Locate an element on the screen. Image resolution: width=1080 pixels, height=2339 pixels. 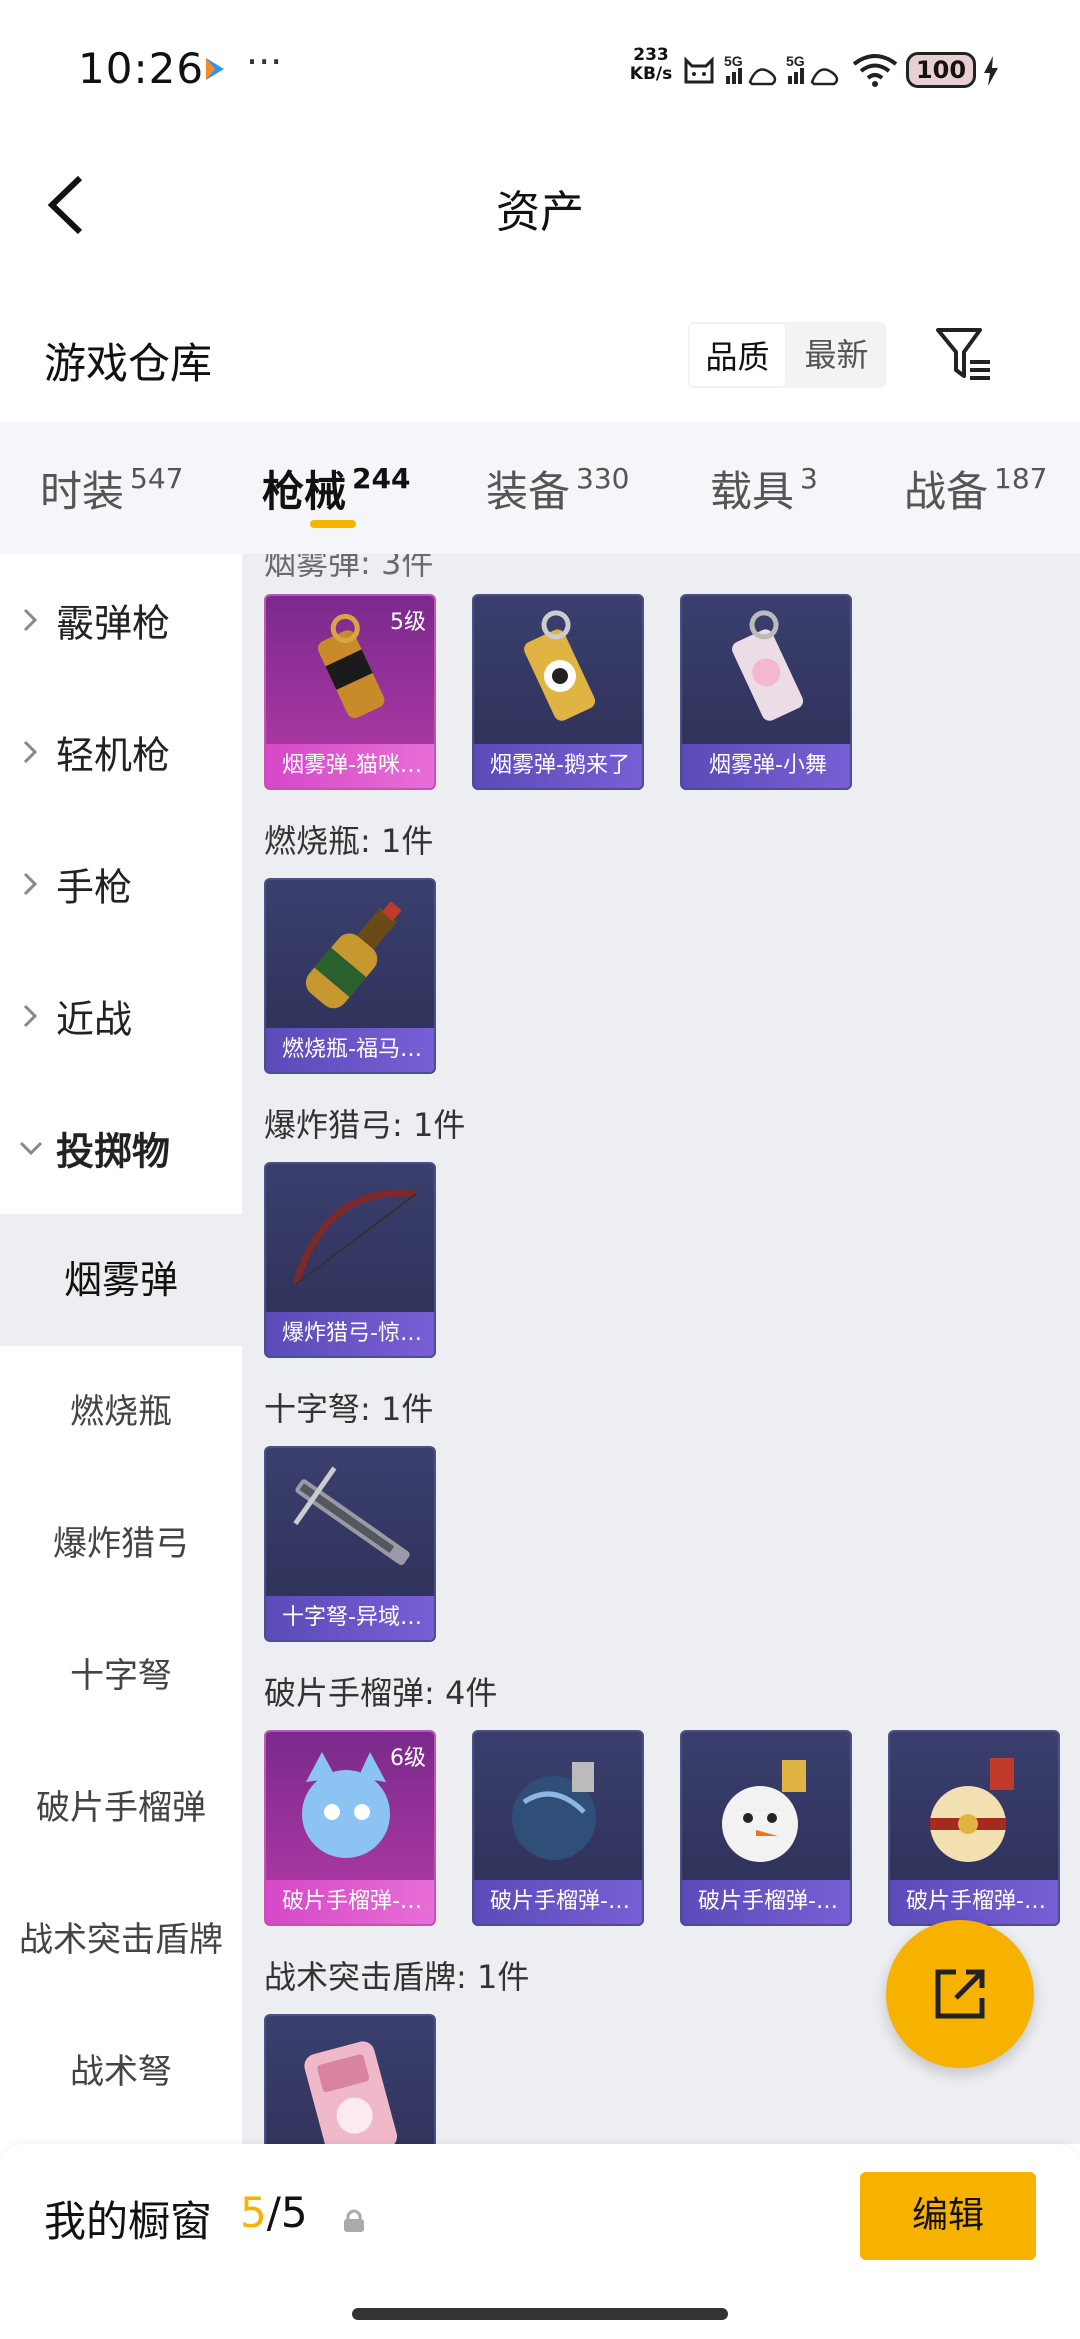
sidebar-sub-explosive-bow: 爆炸猎弓 is located at coordinates (121, 1544).